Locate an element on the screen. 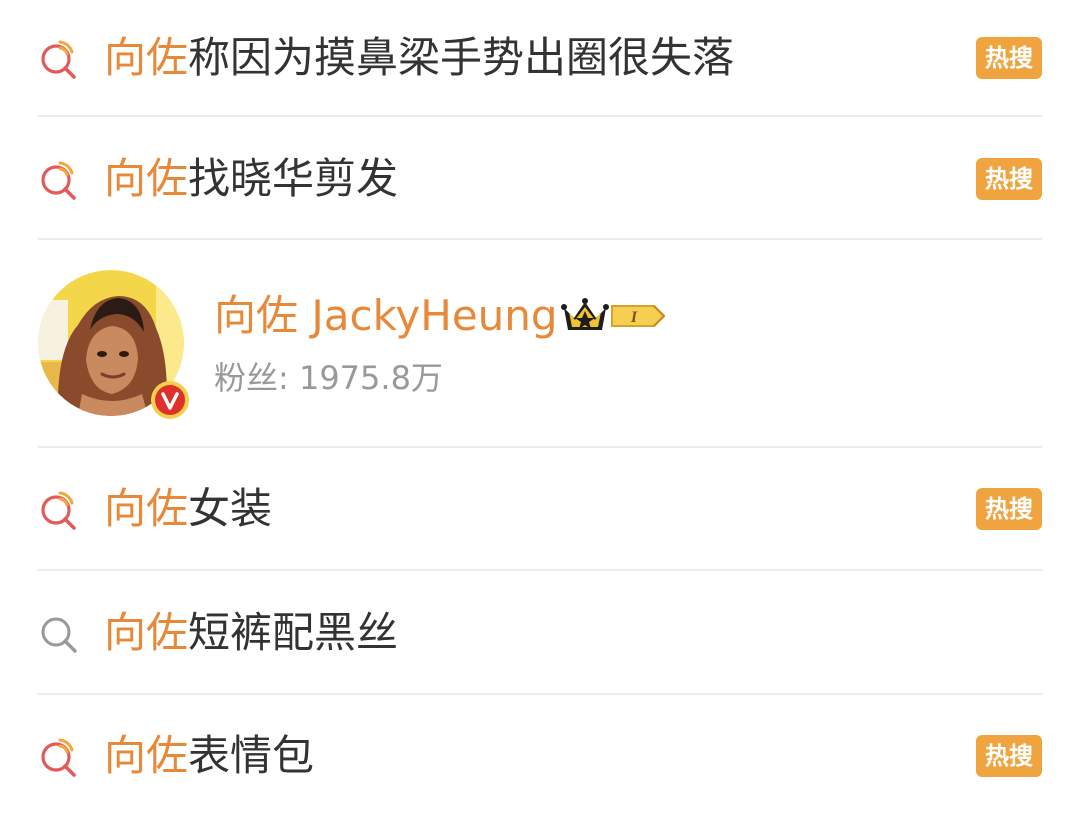  suggestion-row: 向佐表情包 热搜 is located at coordinates (540, 755).